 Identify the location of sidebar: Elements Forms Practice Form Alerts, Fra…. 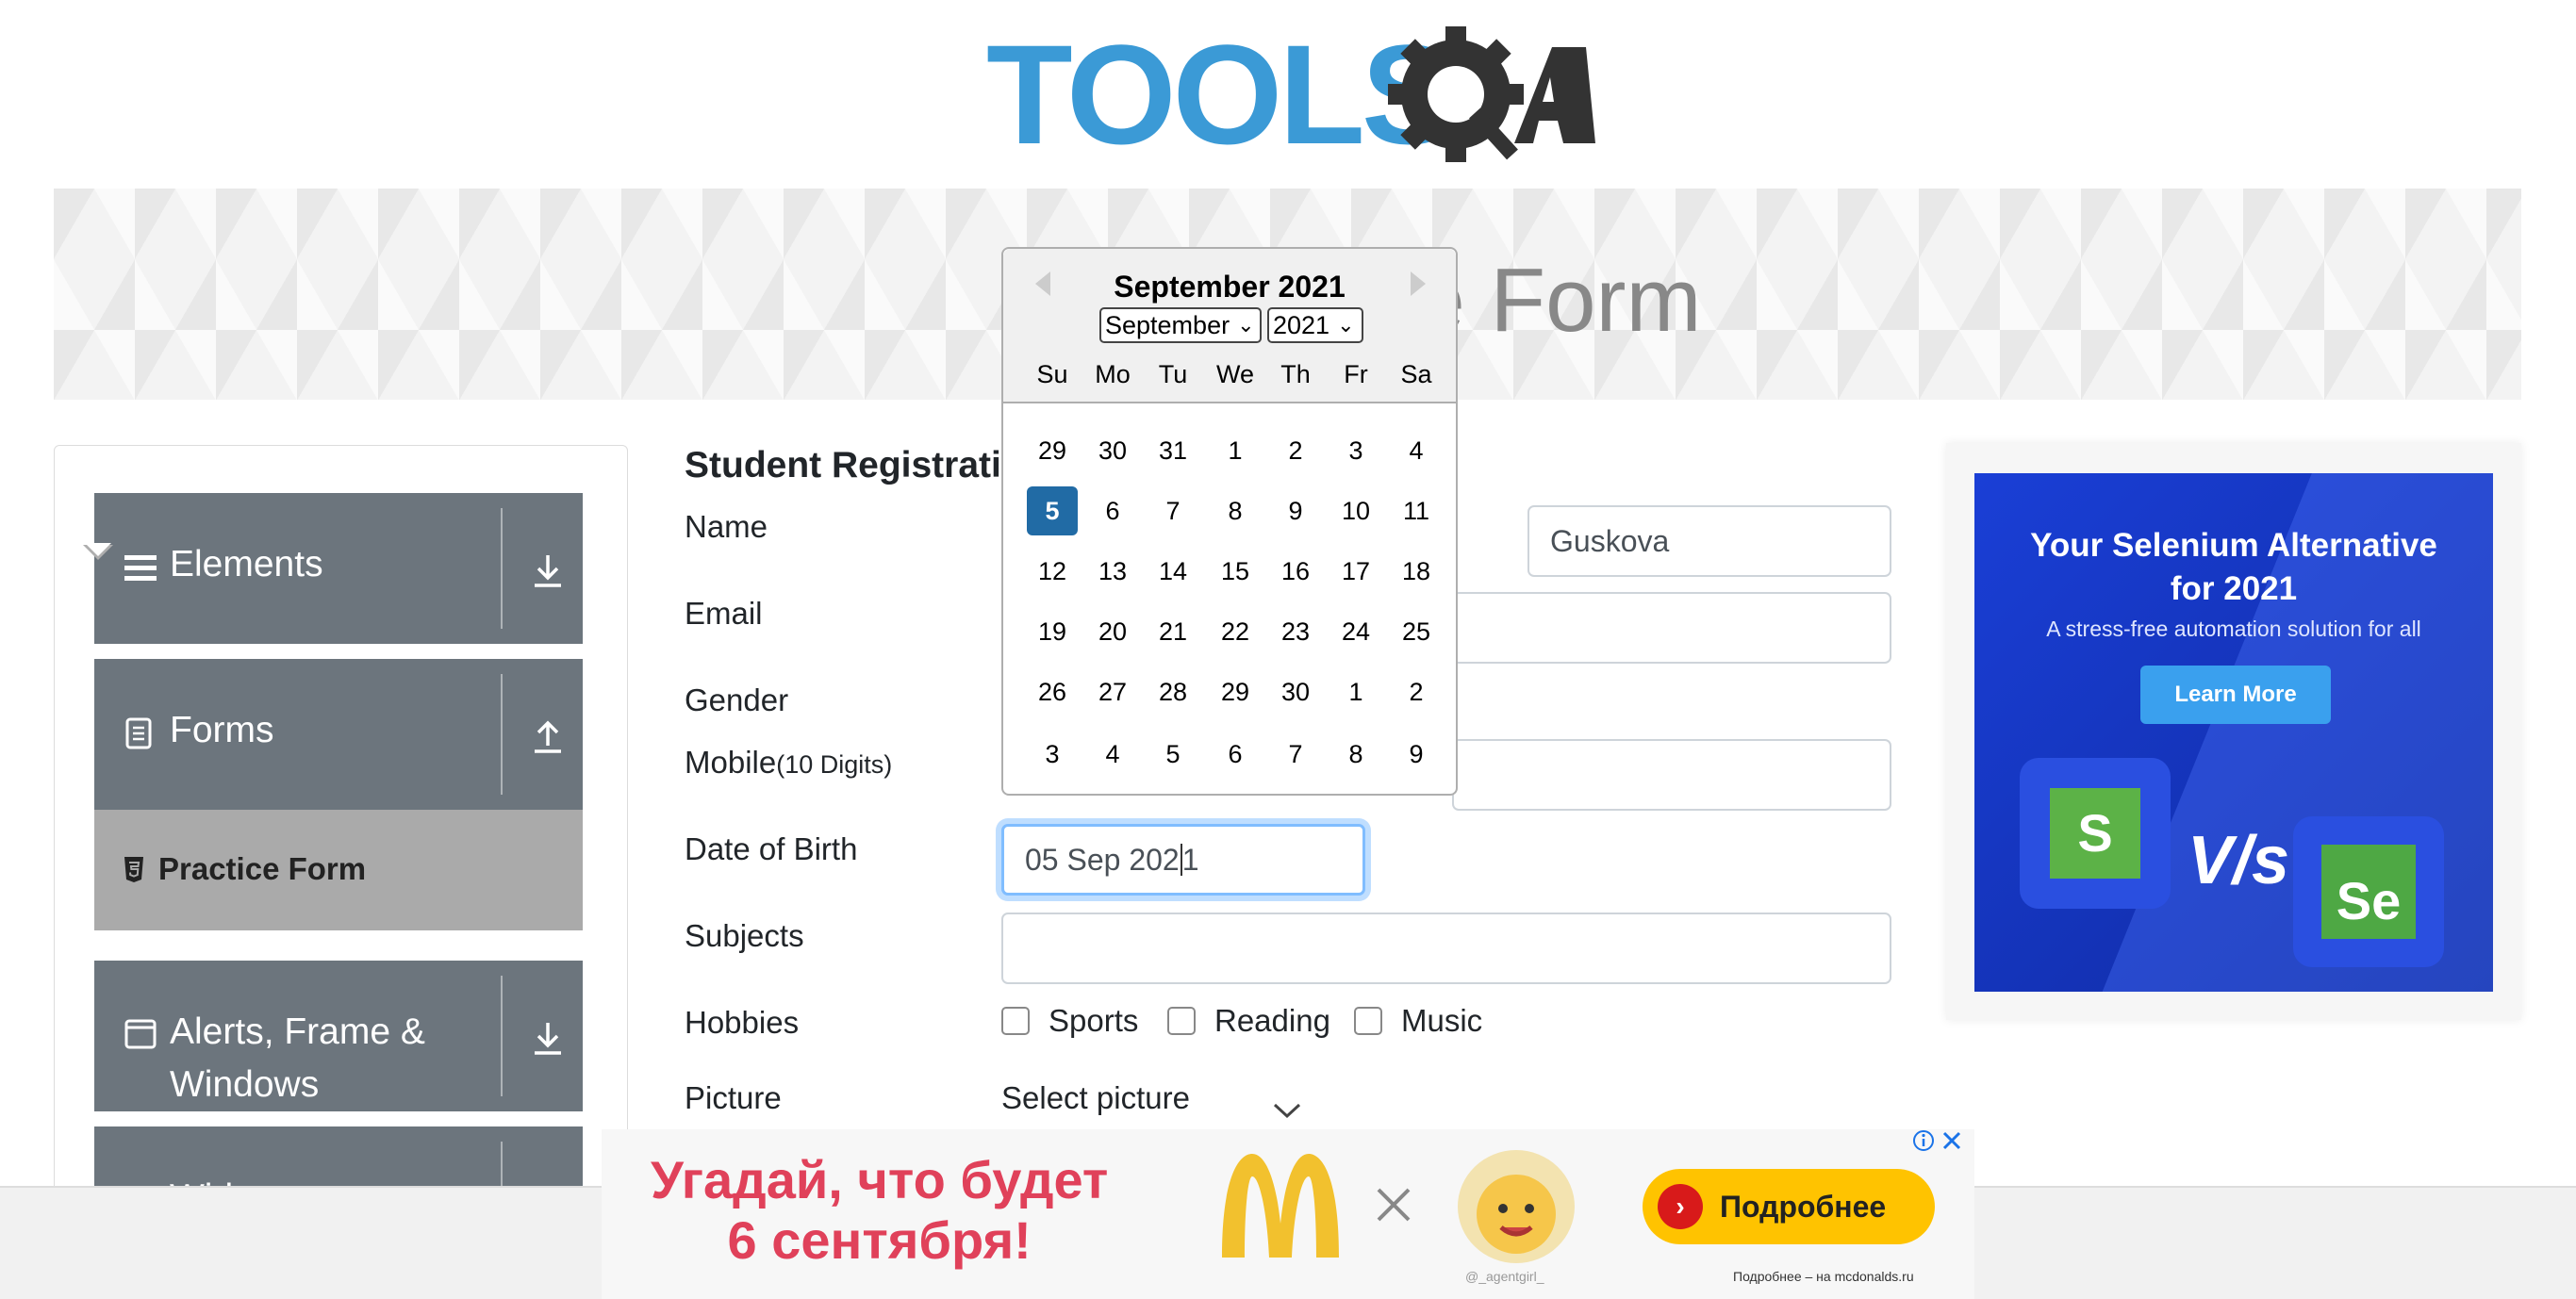
(341, 850).